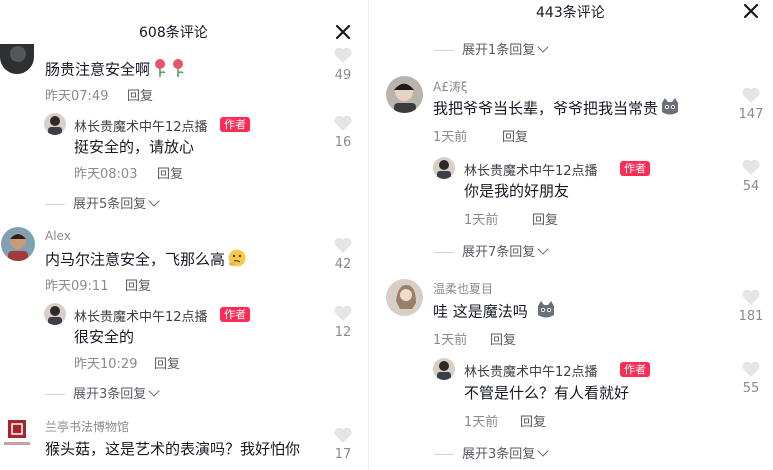  I want to click on like-count: 55, so click(751, 388).